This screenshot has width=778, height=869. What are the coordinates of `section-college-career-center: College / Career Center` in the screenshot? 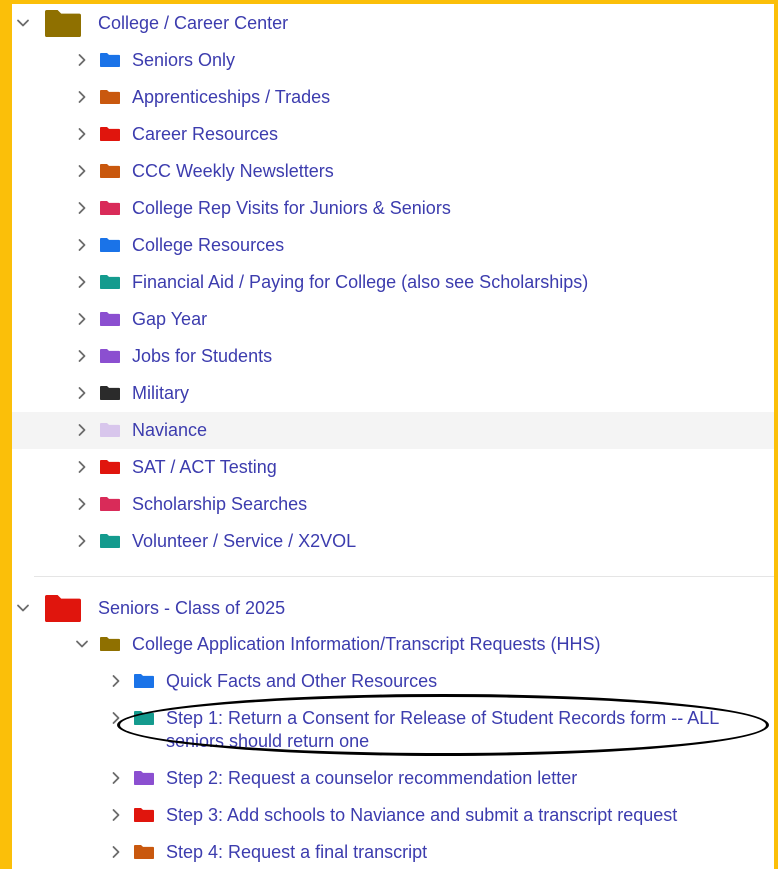 It's located at (393, 22).